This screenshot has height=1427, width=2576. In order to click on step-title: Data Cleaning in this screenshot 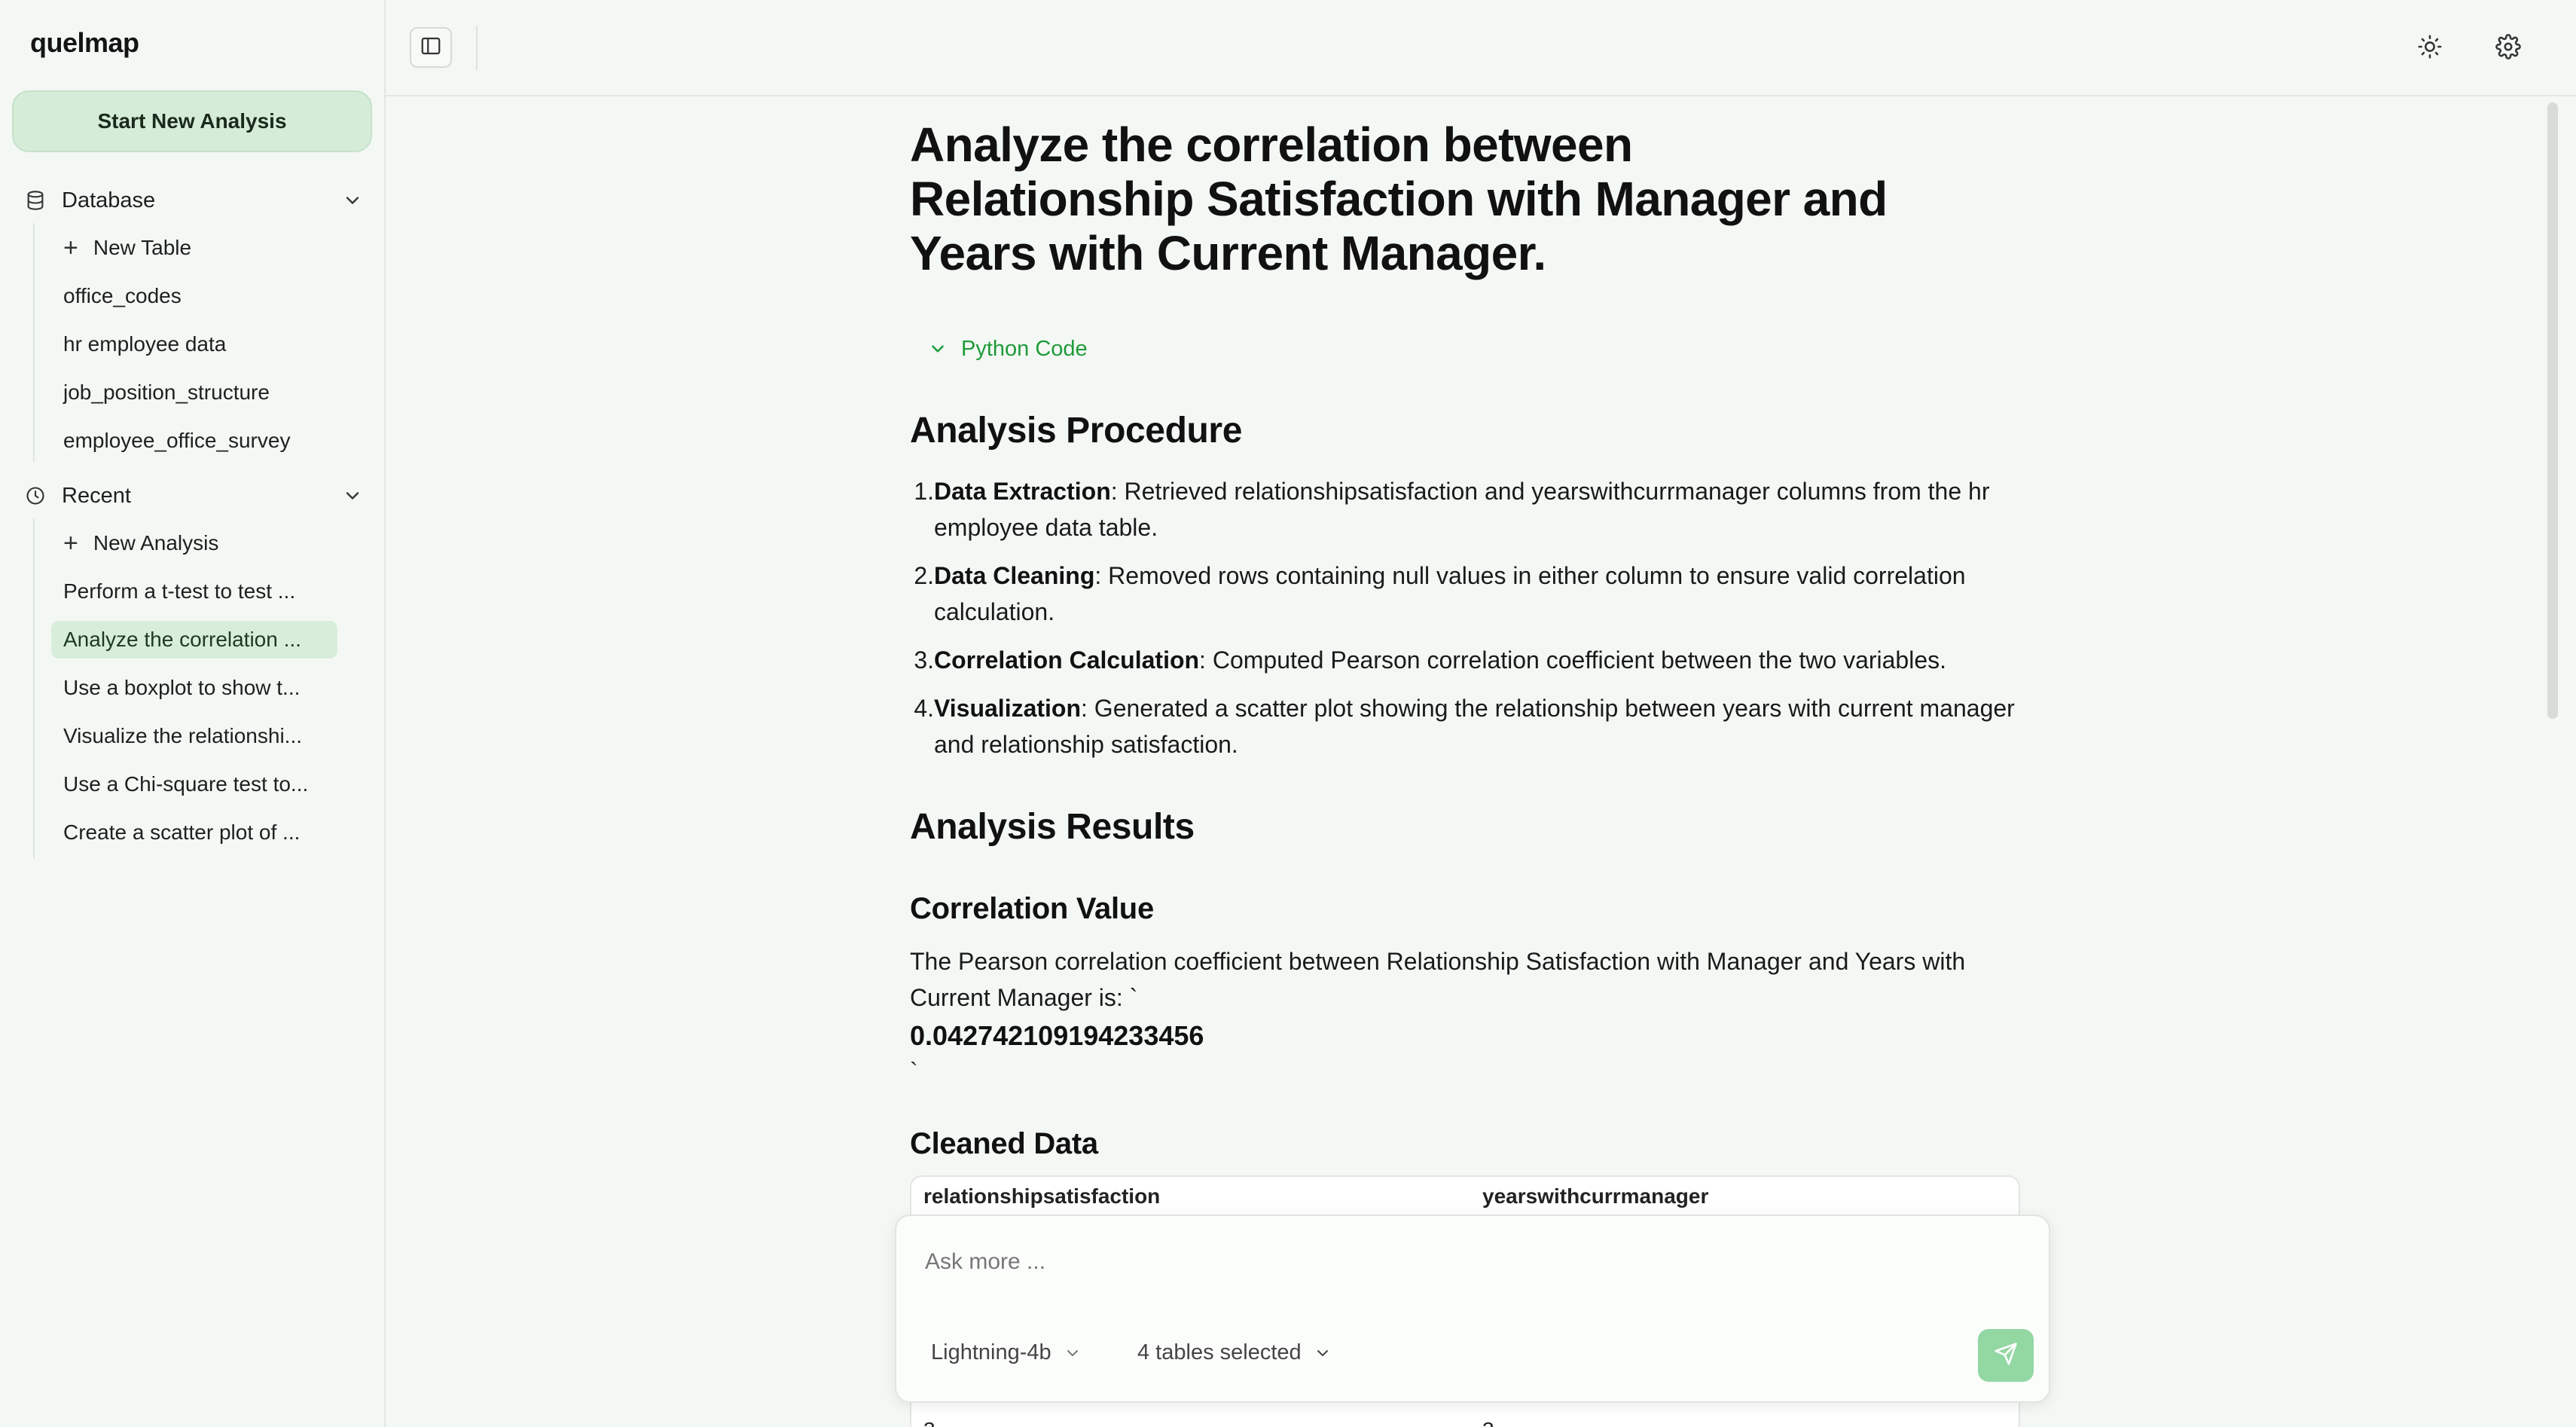, I will do `click(1015, 575)`.